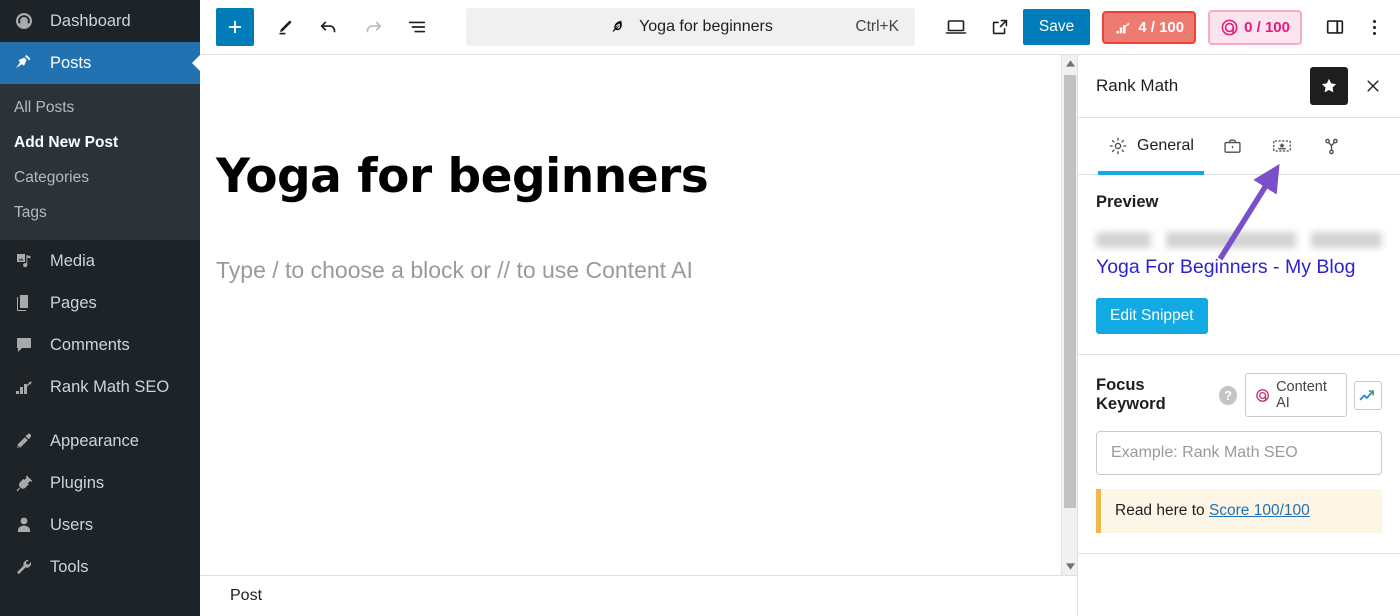  Describe the element at coordinates (73, 302) in the screenshot. I see `sidebar-item-label: Pages` at that location.